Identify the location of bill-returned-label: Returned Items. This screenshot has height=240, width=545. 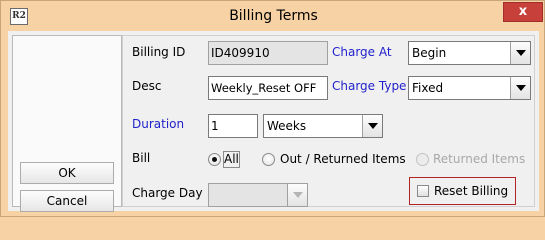
(479, 159).